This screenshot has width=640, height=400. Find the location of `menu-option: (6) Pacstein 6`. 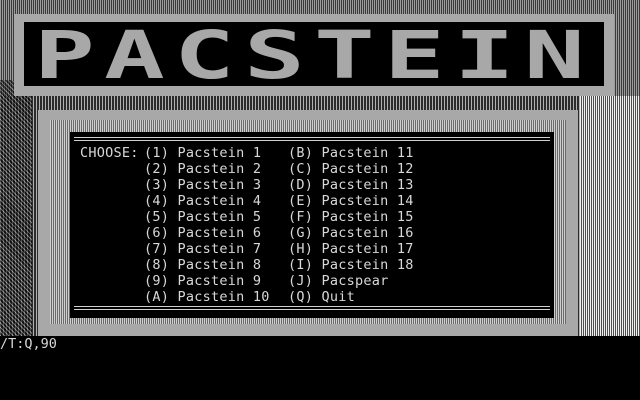

menu-option: (6) Pacstein 6 is located at coordinates (207, 233).